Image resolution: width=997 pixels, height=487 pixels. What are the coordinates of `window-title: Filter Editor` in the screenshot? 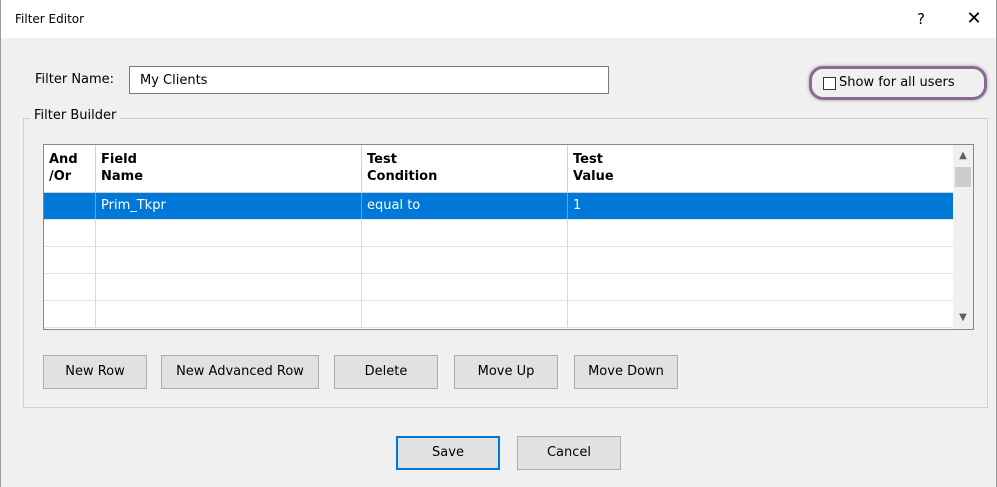 It's located at (50, 19).